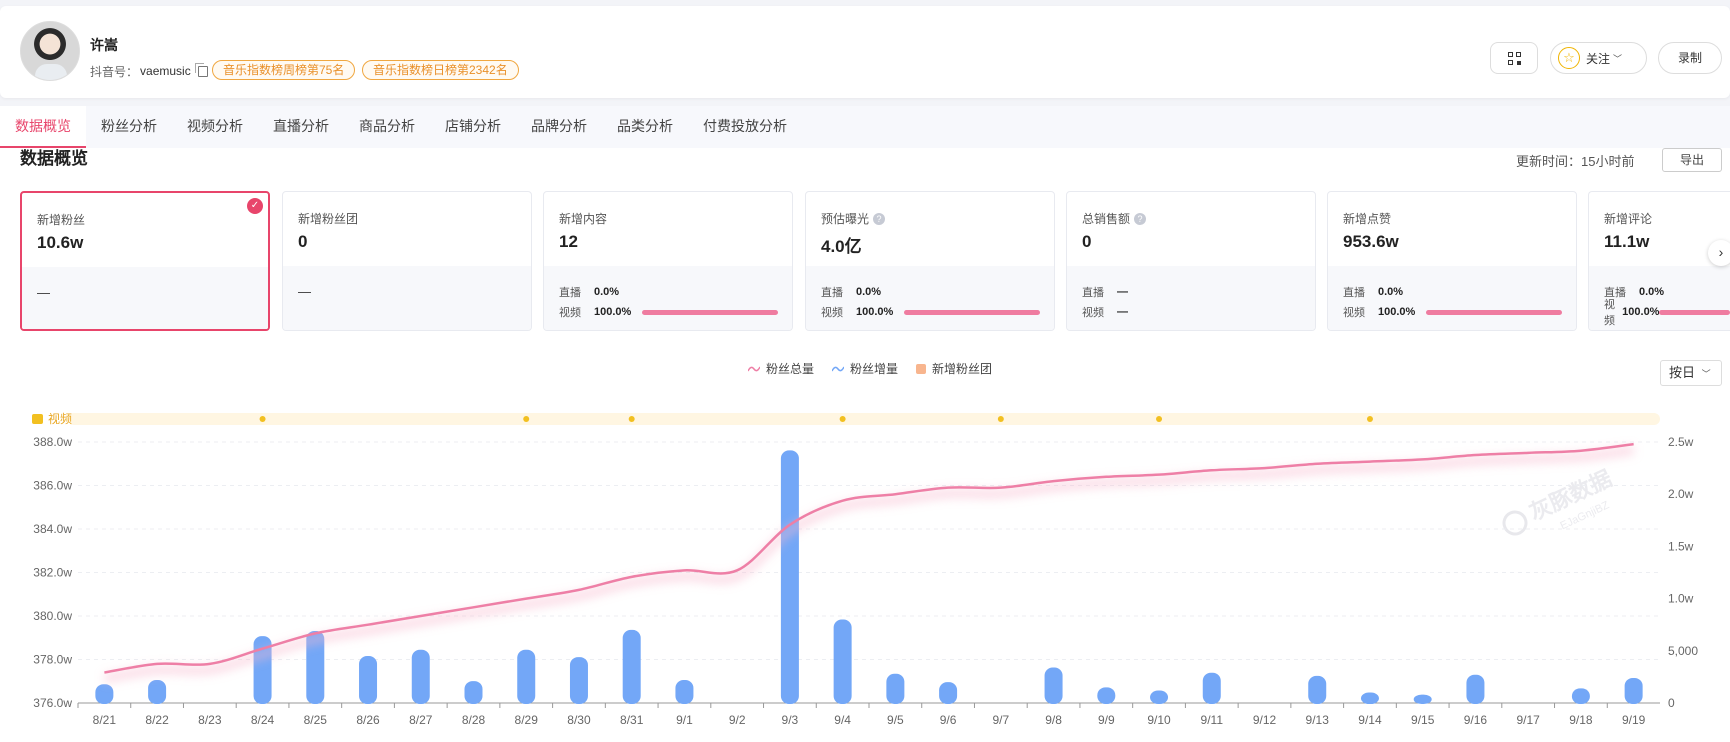 The image size is (1730, 742). I want to click on douyin-id-row: 抖音号： vaemusic, so click(149, 70).